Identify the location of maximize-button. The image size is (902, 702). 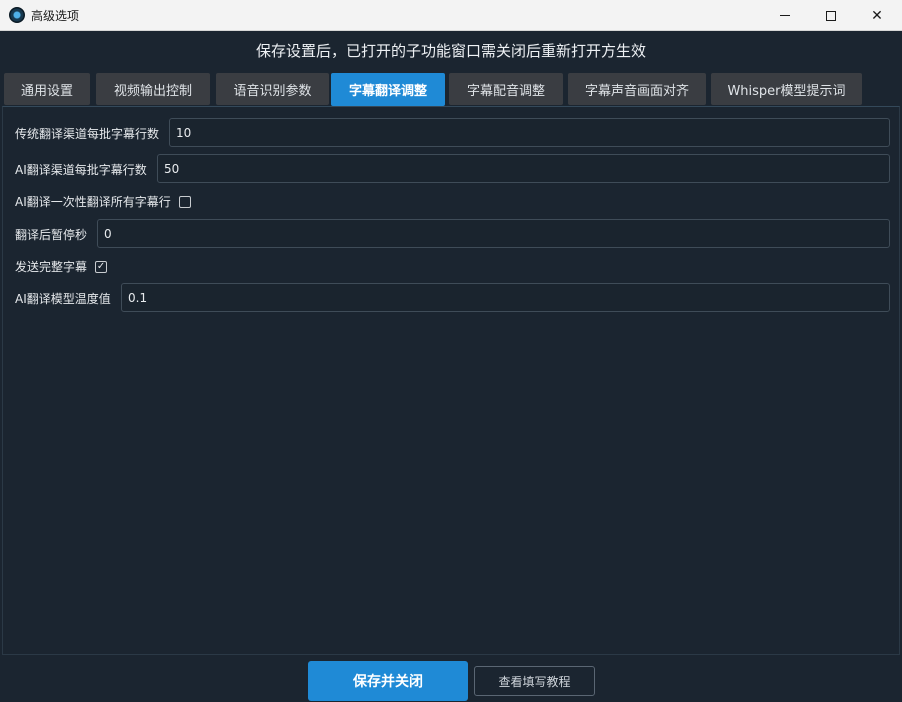
(831, 15).